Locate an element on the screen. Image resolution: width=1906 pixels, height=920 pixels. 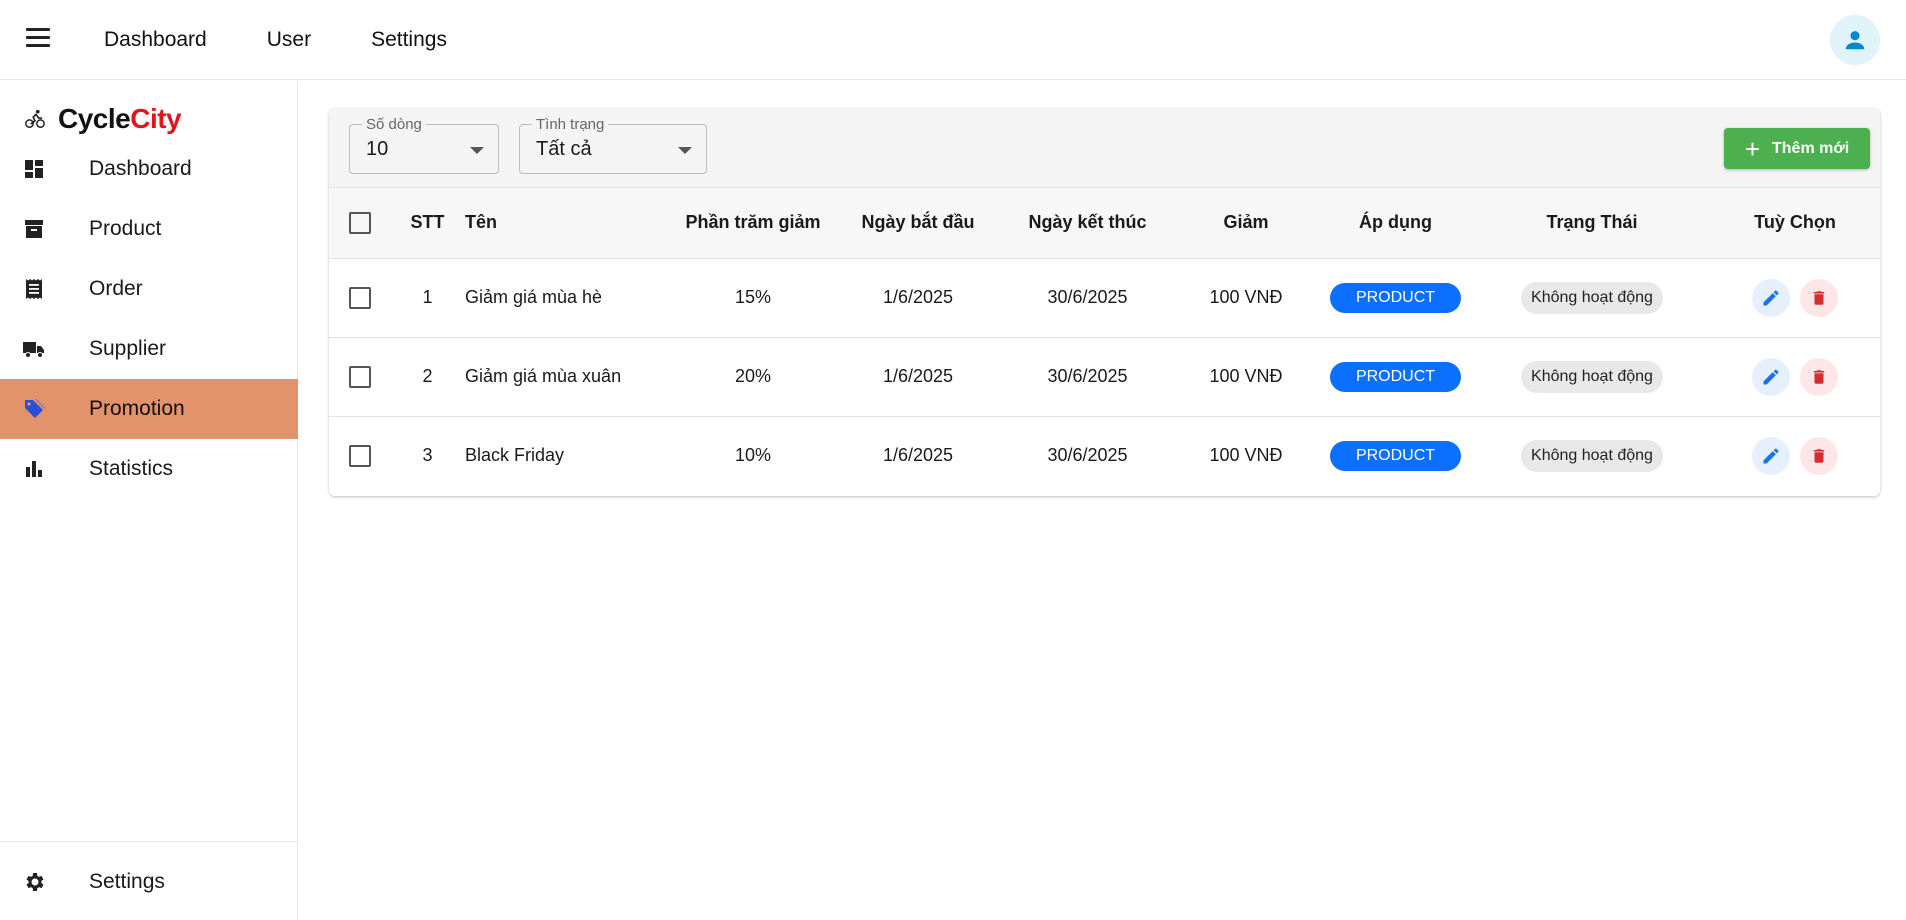
cell-percent: 15% is located at coordinates (753, 297).